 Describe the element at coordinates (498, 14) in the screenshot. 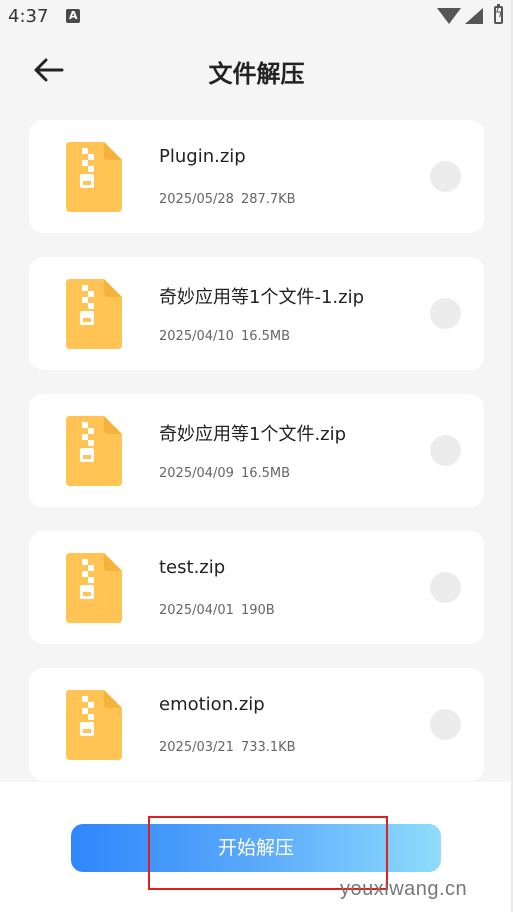

I see `battery-charging-icon` at that location.